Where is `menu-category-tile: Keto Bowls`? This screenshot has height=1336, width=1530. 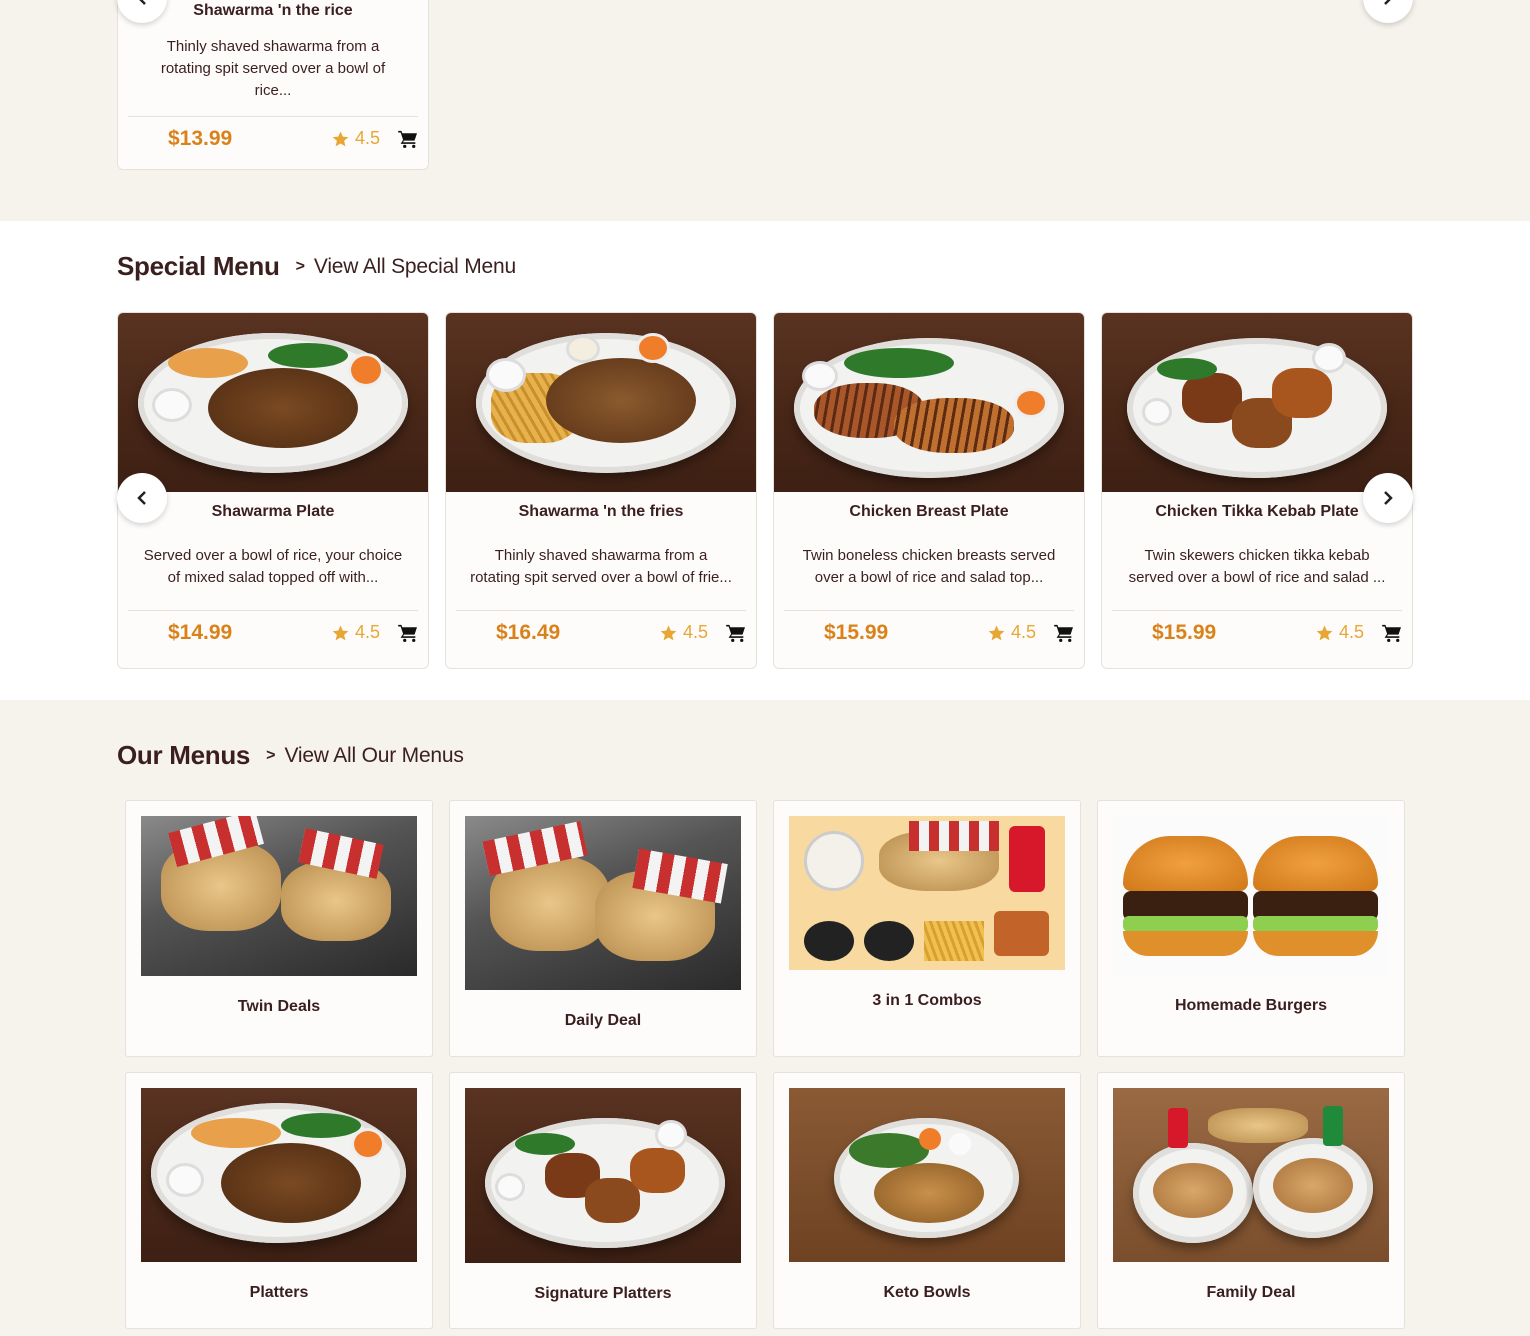
menu-category-tile: Keto Bowls is located at coordinates (927, 1200).